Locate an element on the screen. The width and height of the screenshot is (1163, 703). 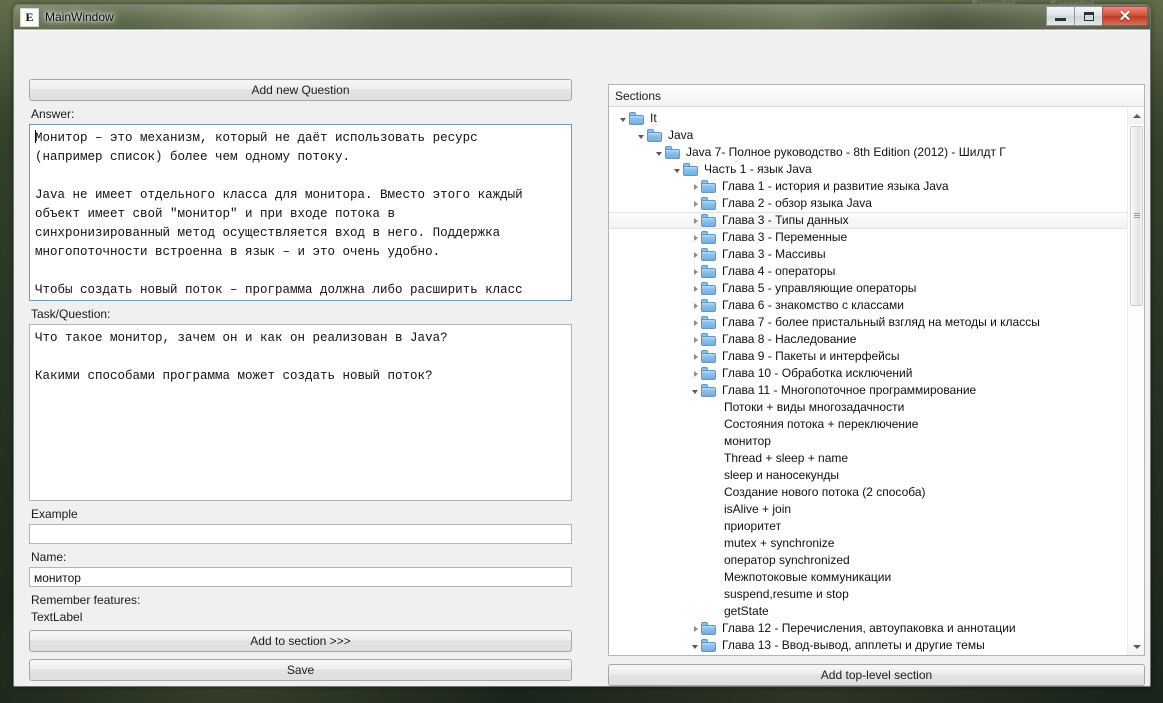
add-to-section-button: Add to section >>> is located at coordinates (300, 641).